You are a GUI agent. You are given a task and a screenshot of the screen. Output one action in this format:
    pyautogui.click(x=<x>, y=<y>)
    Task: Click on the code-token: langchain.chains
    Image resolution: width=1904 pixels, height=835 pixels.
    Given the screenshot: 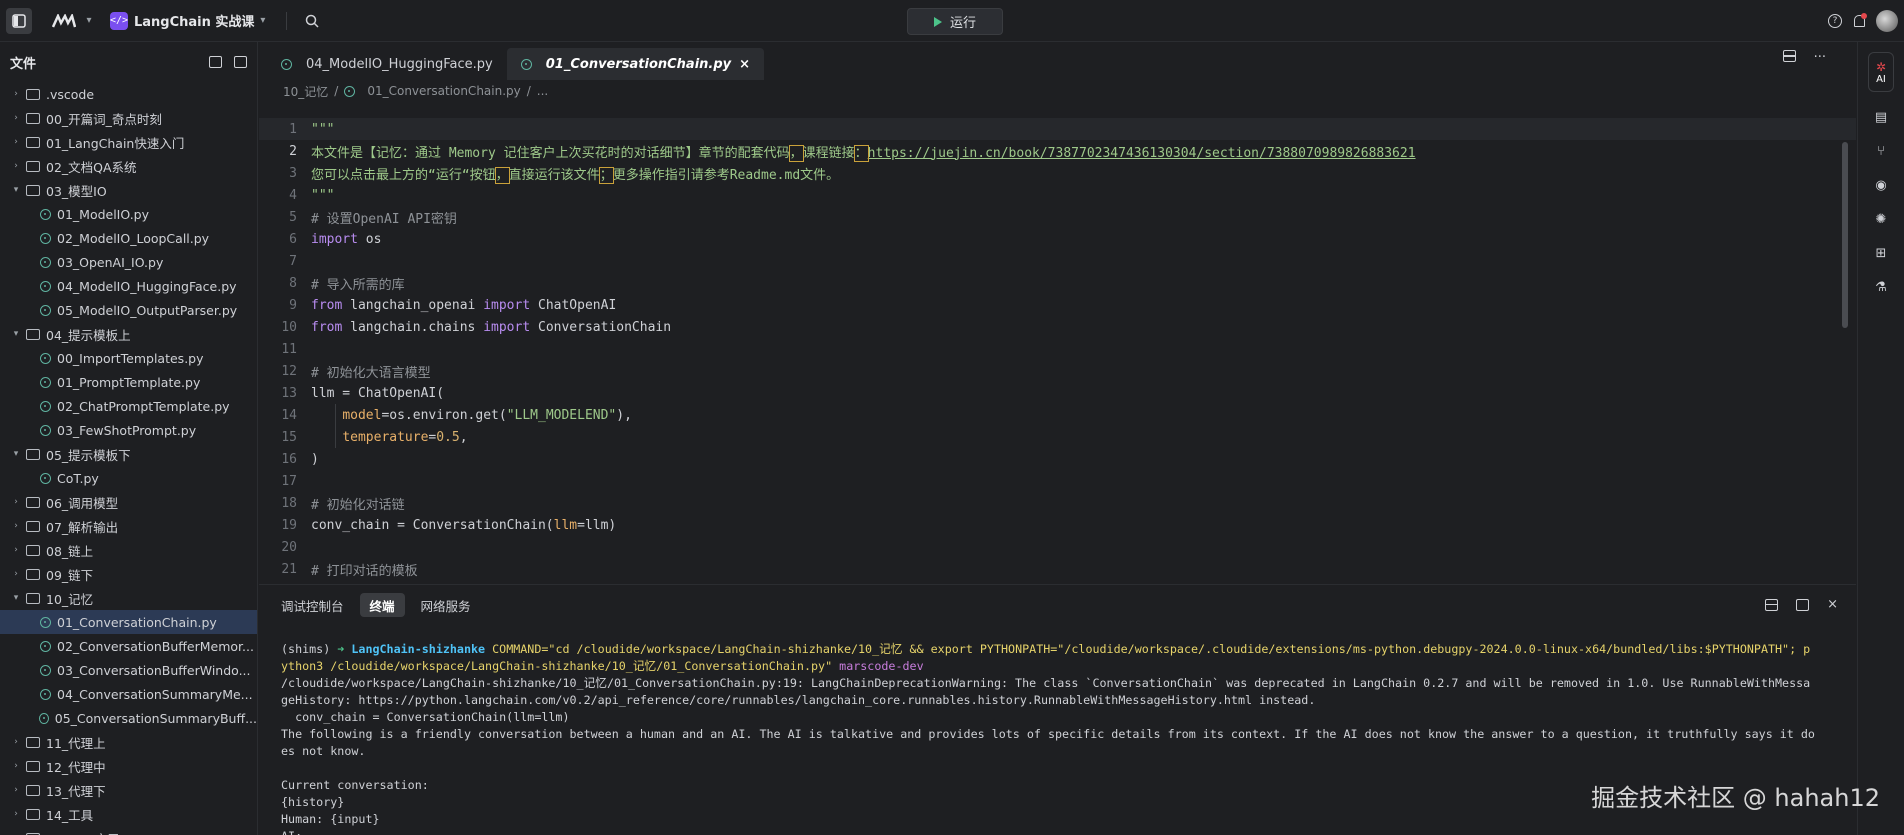 What is the action you would take?
    pyautogui.click(x=413, y=327)
    